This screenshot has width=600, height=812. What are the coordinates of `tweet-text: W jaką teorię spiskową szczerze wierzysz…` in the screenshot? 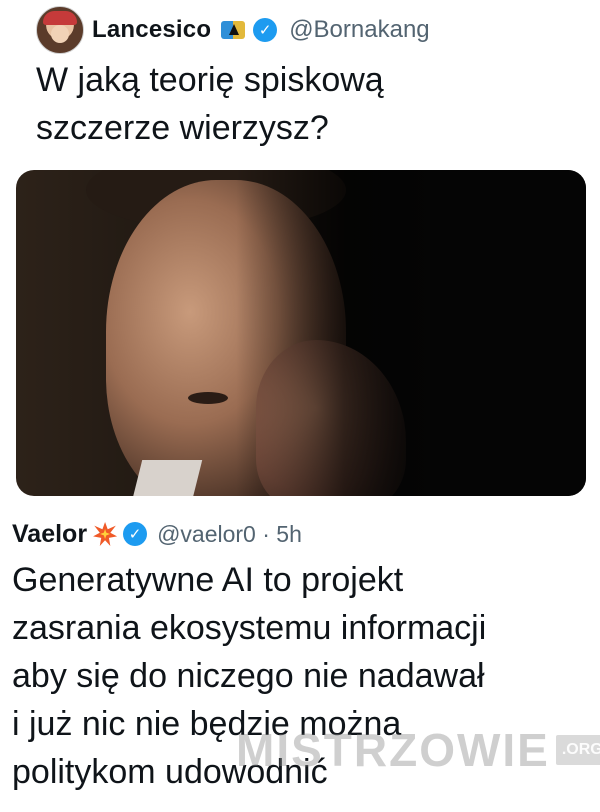 It's located at (210, 104).